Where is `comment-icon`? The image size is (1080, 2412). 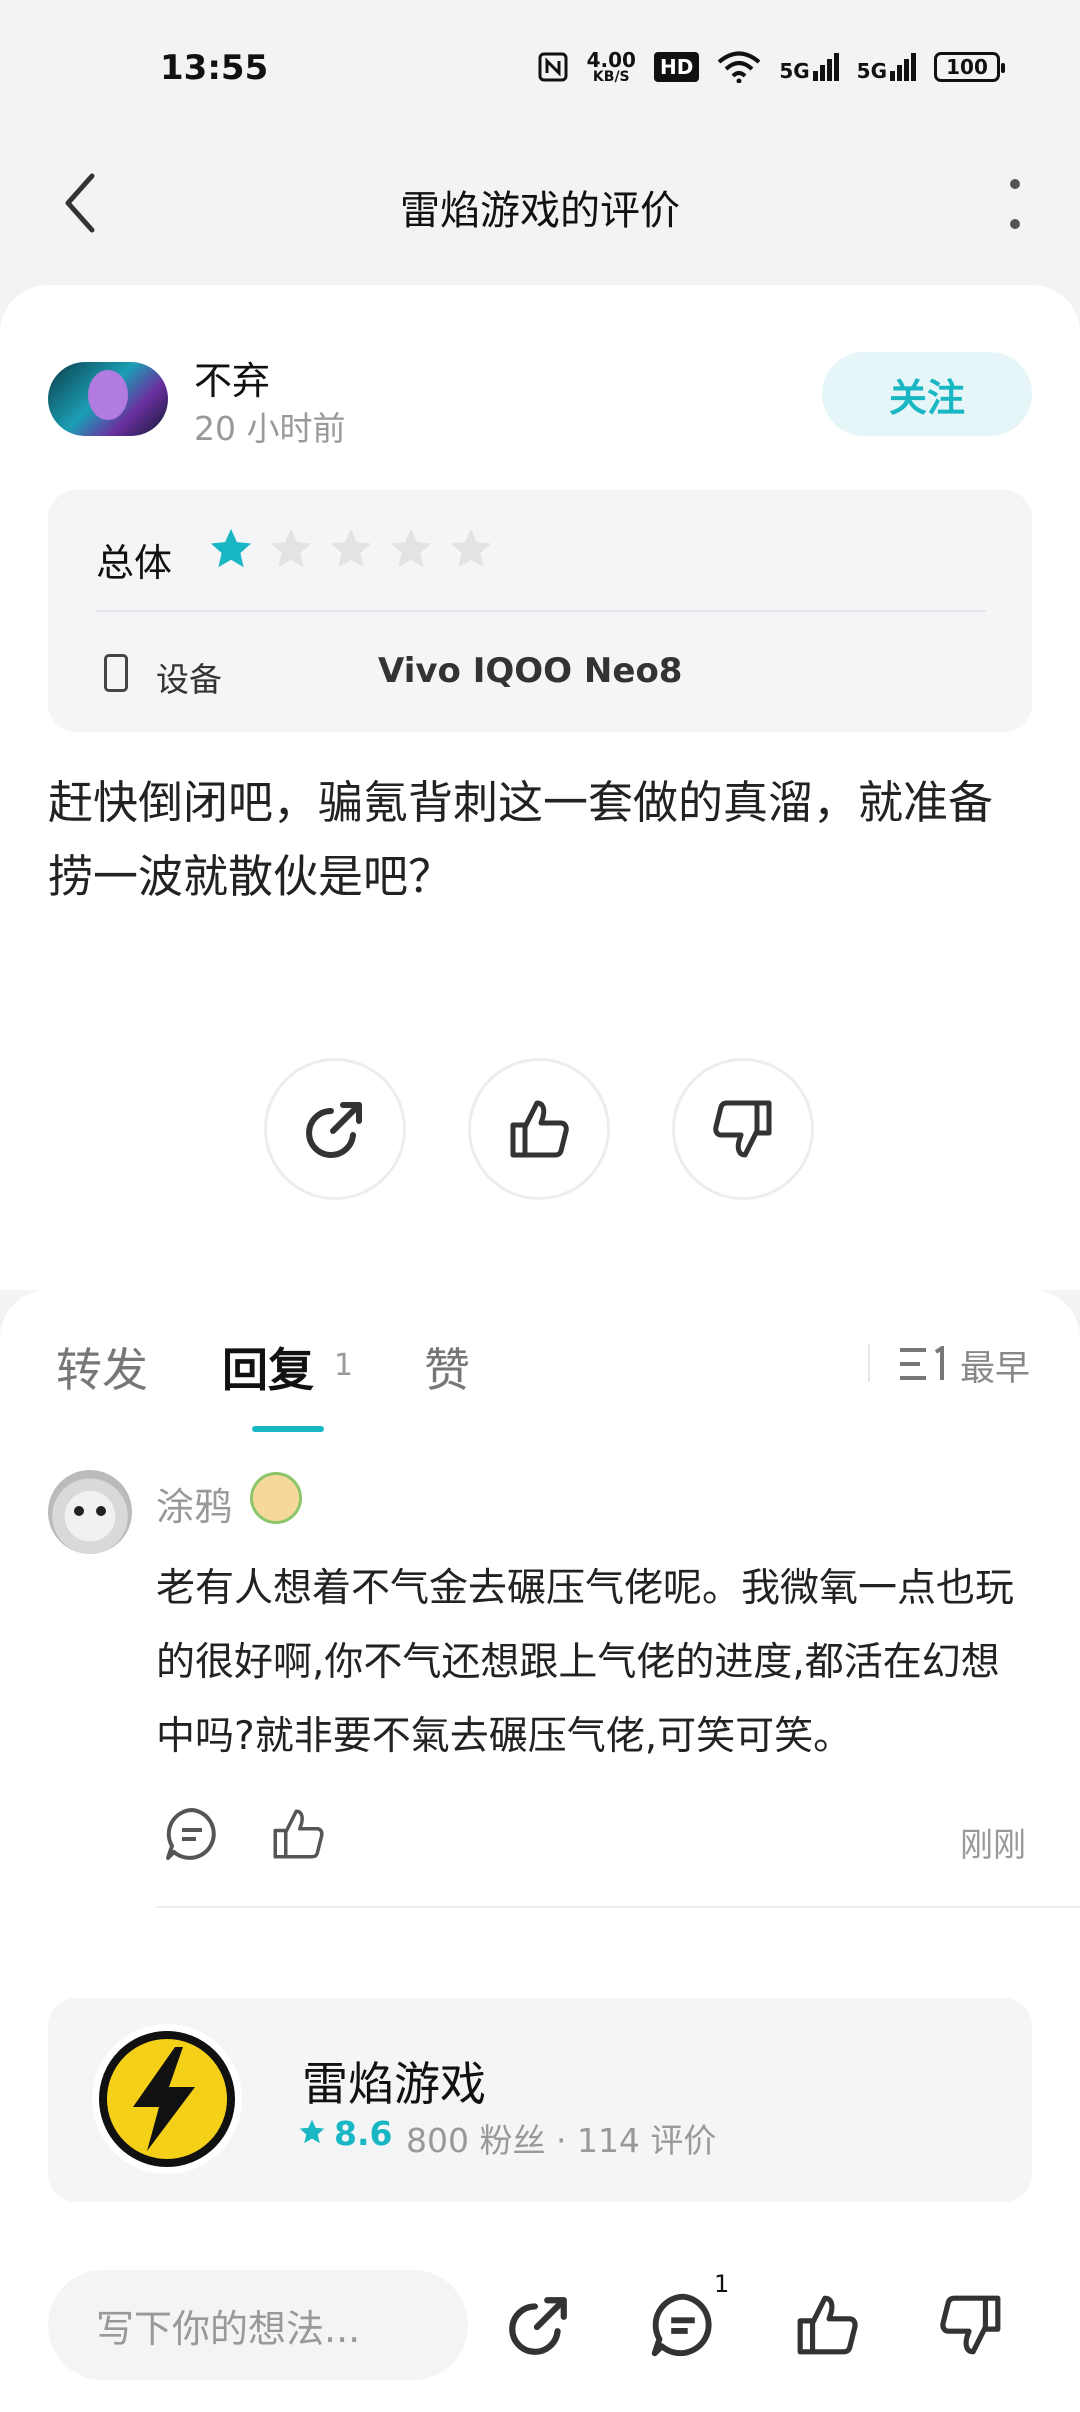 comment-icon is located at coordinates (683, 2325).